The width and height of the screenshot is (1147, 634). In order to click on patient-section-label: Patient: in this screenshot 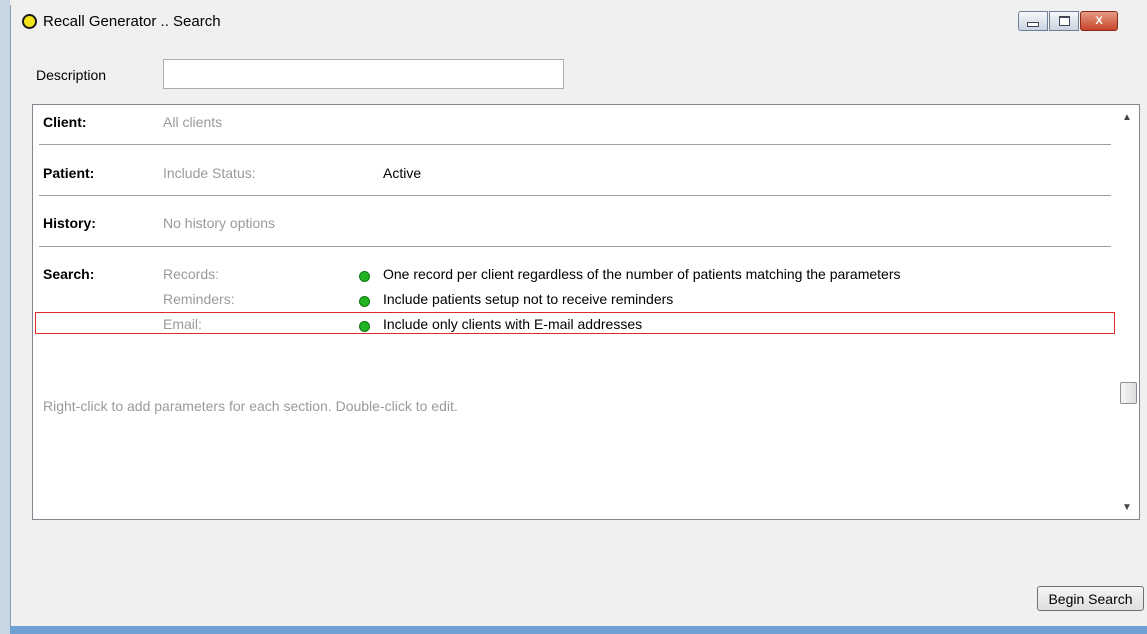, I will do `click(69, 173)`.